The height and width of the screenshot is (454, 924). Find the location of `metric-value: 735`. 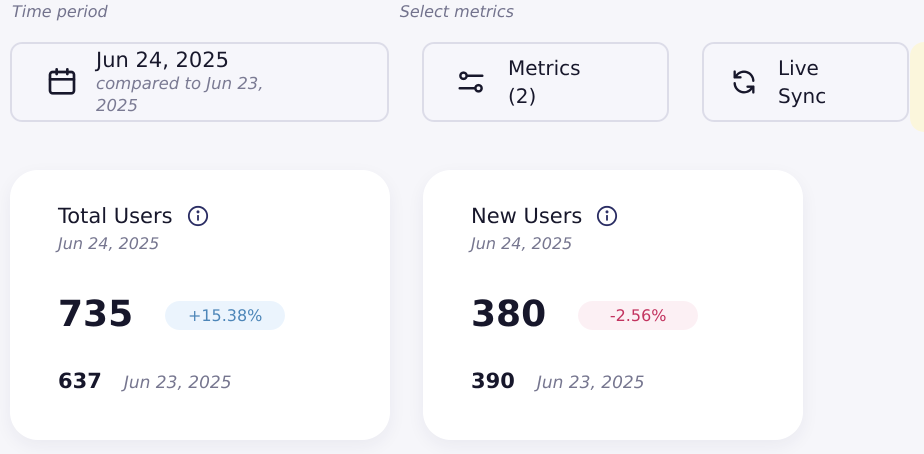

metric-value: 735 is located at coordinates (96, 315).